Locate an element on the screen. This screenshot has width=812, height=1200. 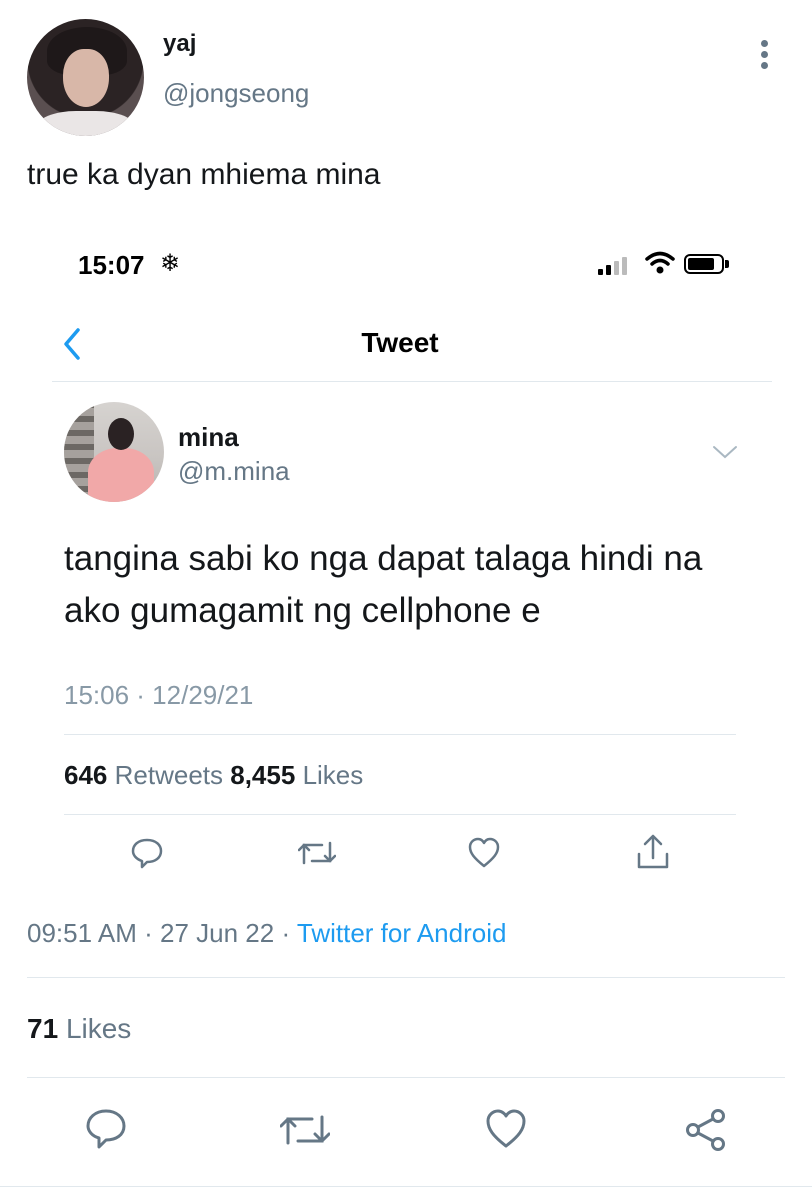
status-bar-time: 15:07 is located at coordinates (111, 265).